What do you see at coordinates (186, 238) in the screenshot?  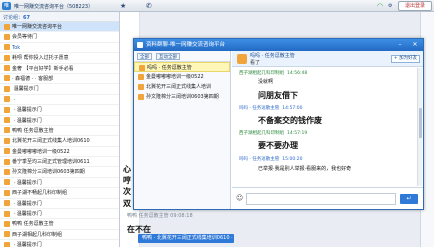 I see `background-group-pill: 鸭鸭 · 北冀花开三阔正式线集培训0610 ·` at bounding box center [186, 238].